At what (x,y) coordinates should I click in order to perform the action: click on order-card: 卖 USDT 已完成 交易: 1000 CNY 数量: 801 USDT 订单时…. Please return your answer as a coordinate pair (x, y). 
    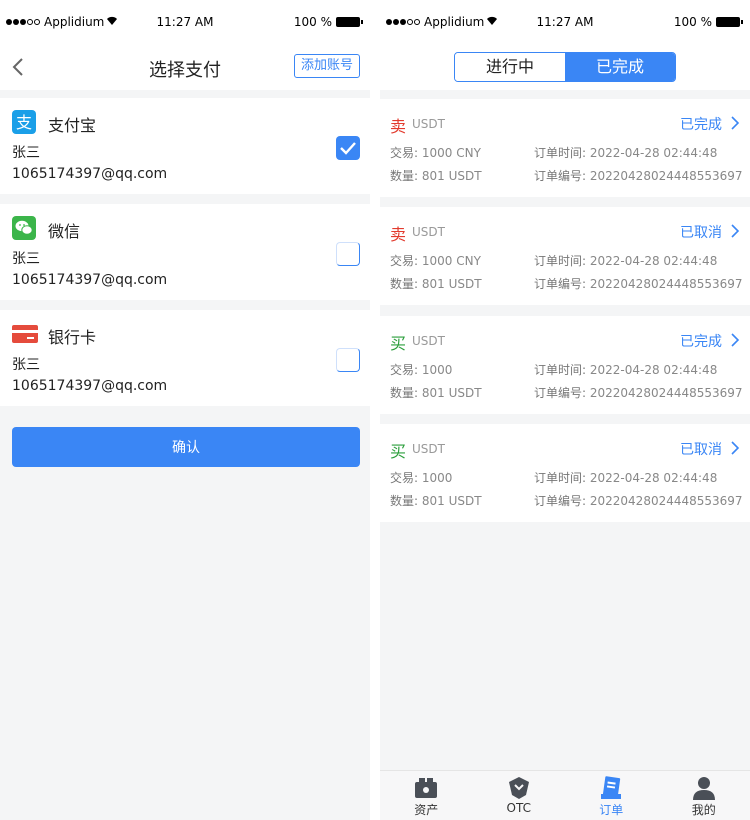
    Looking at the image, I should click on (565, 148).